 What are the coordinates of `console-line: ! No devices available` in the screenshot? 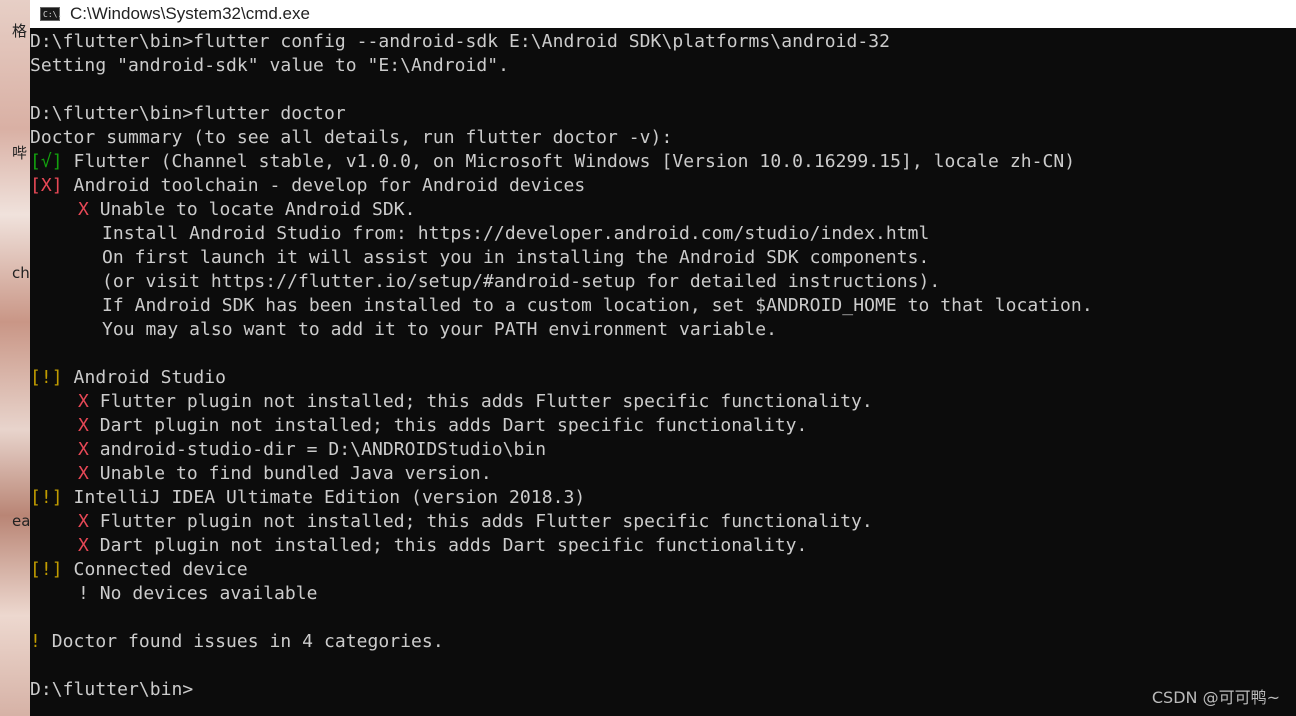 It's located at (198, 593).